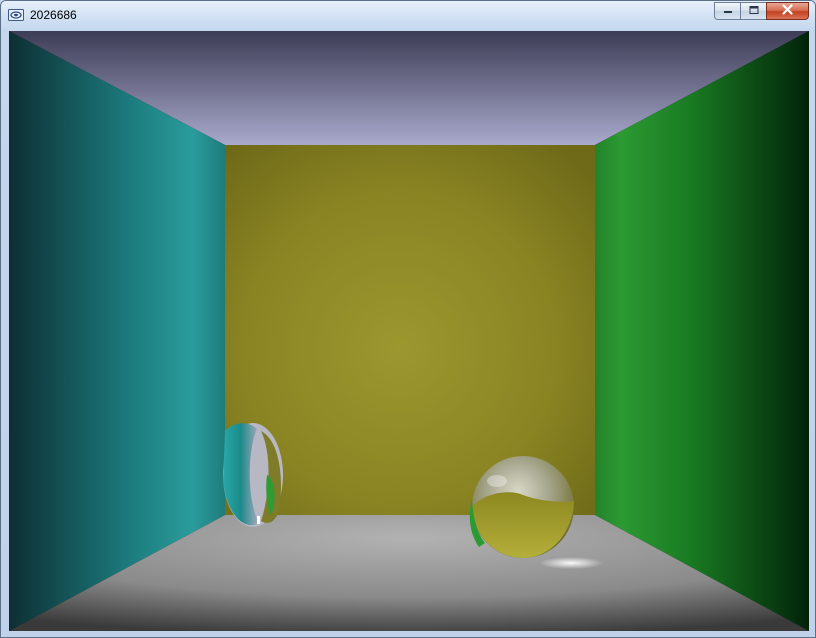 The image size is (816, 638). I want to click on title-bar: 2026686, so click(408, 15).